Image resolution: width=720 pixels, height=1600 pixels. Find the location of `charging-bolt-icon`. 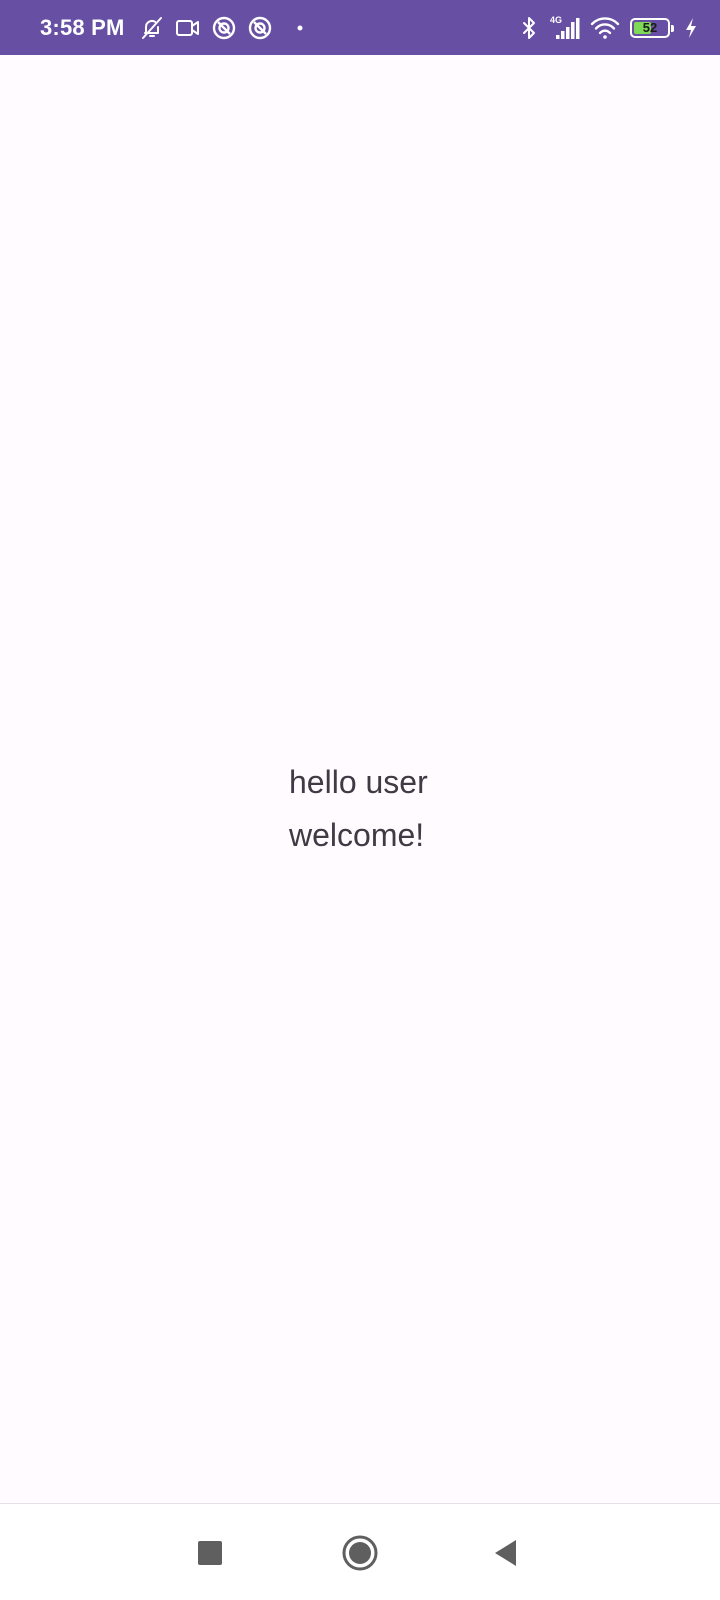

charging-bolt-icon is located at coordinates (691, 28).